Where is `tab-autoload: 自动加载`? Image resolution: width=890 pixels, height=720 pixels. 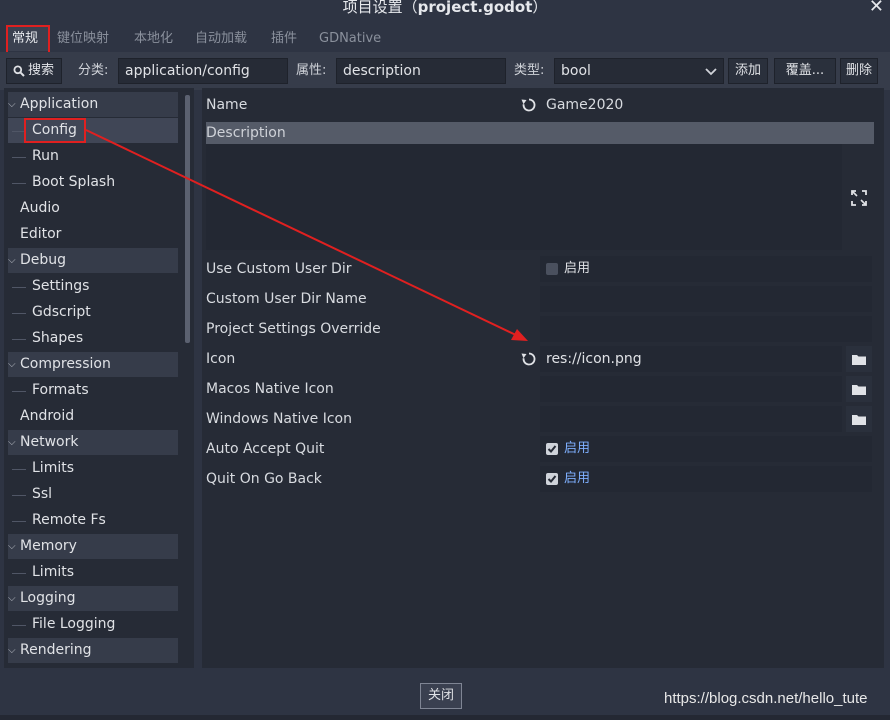
tab-autoload: 自动加载 is located at coordinates (224, 39).